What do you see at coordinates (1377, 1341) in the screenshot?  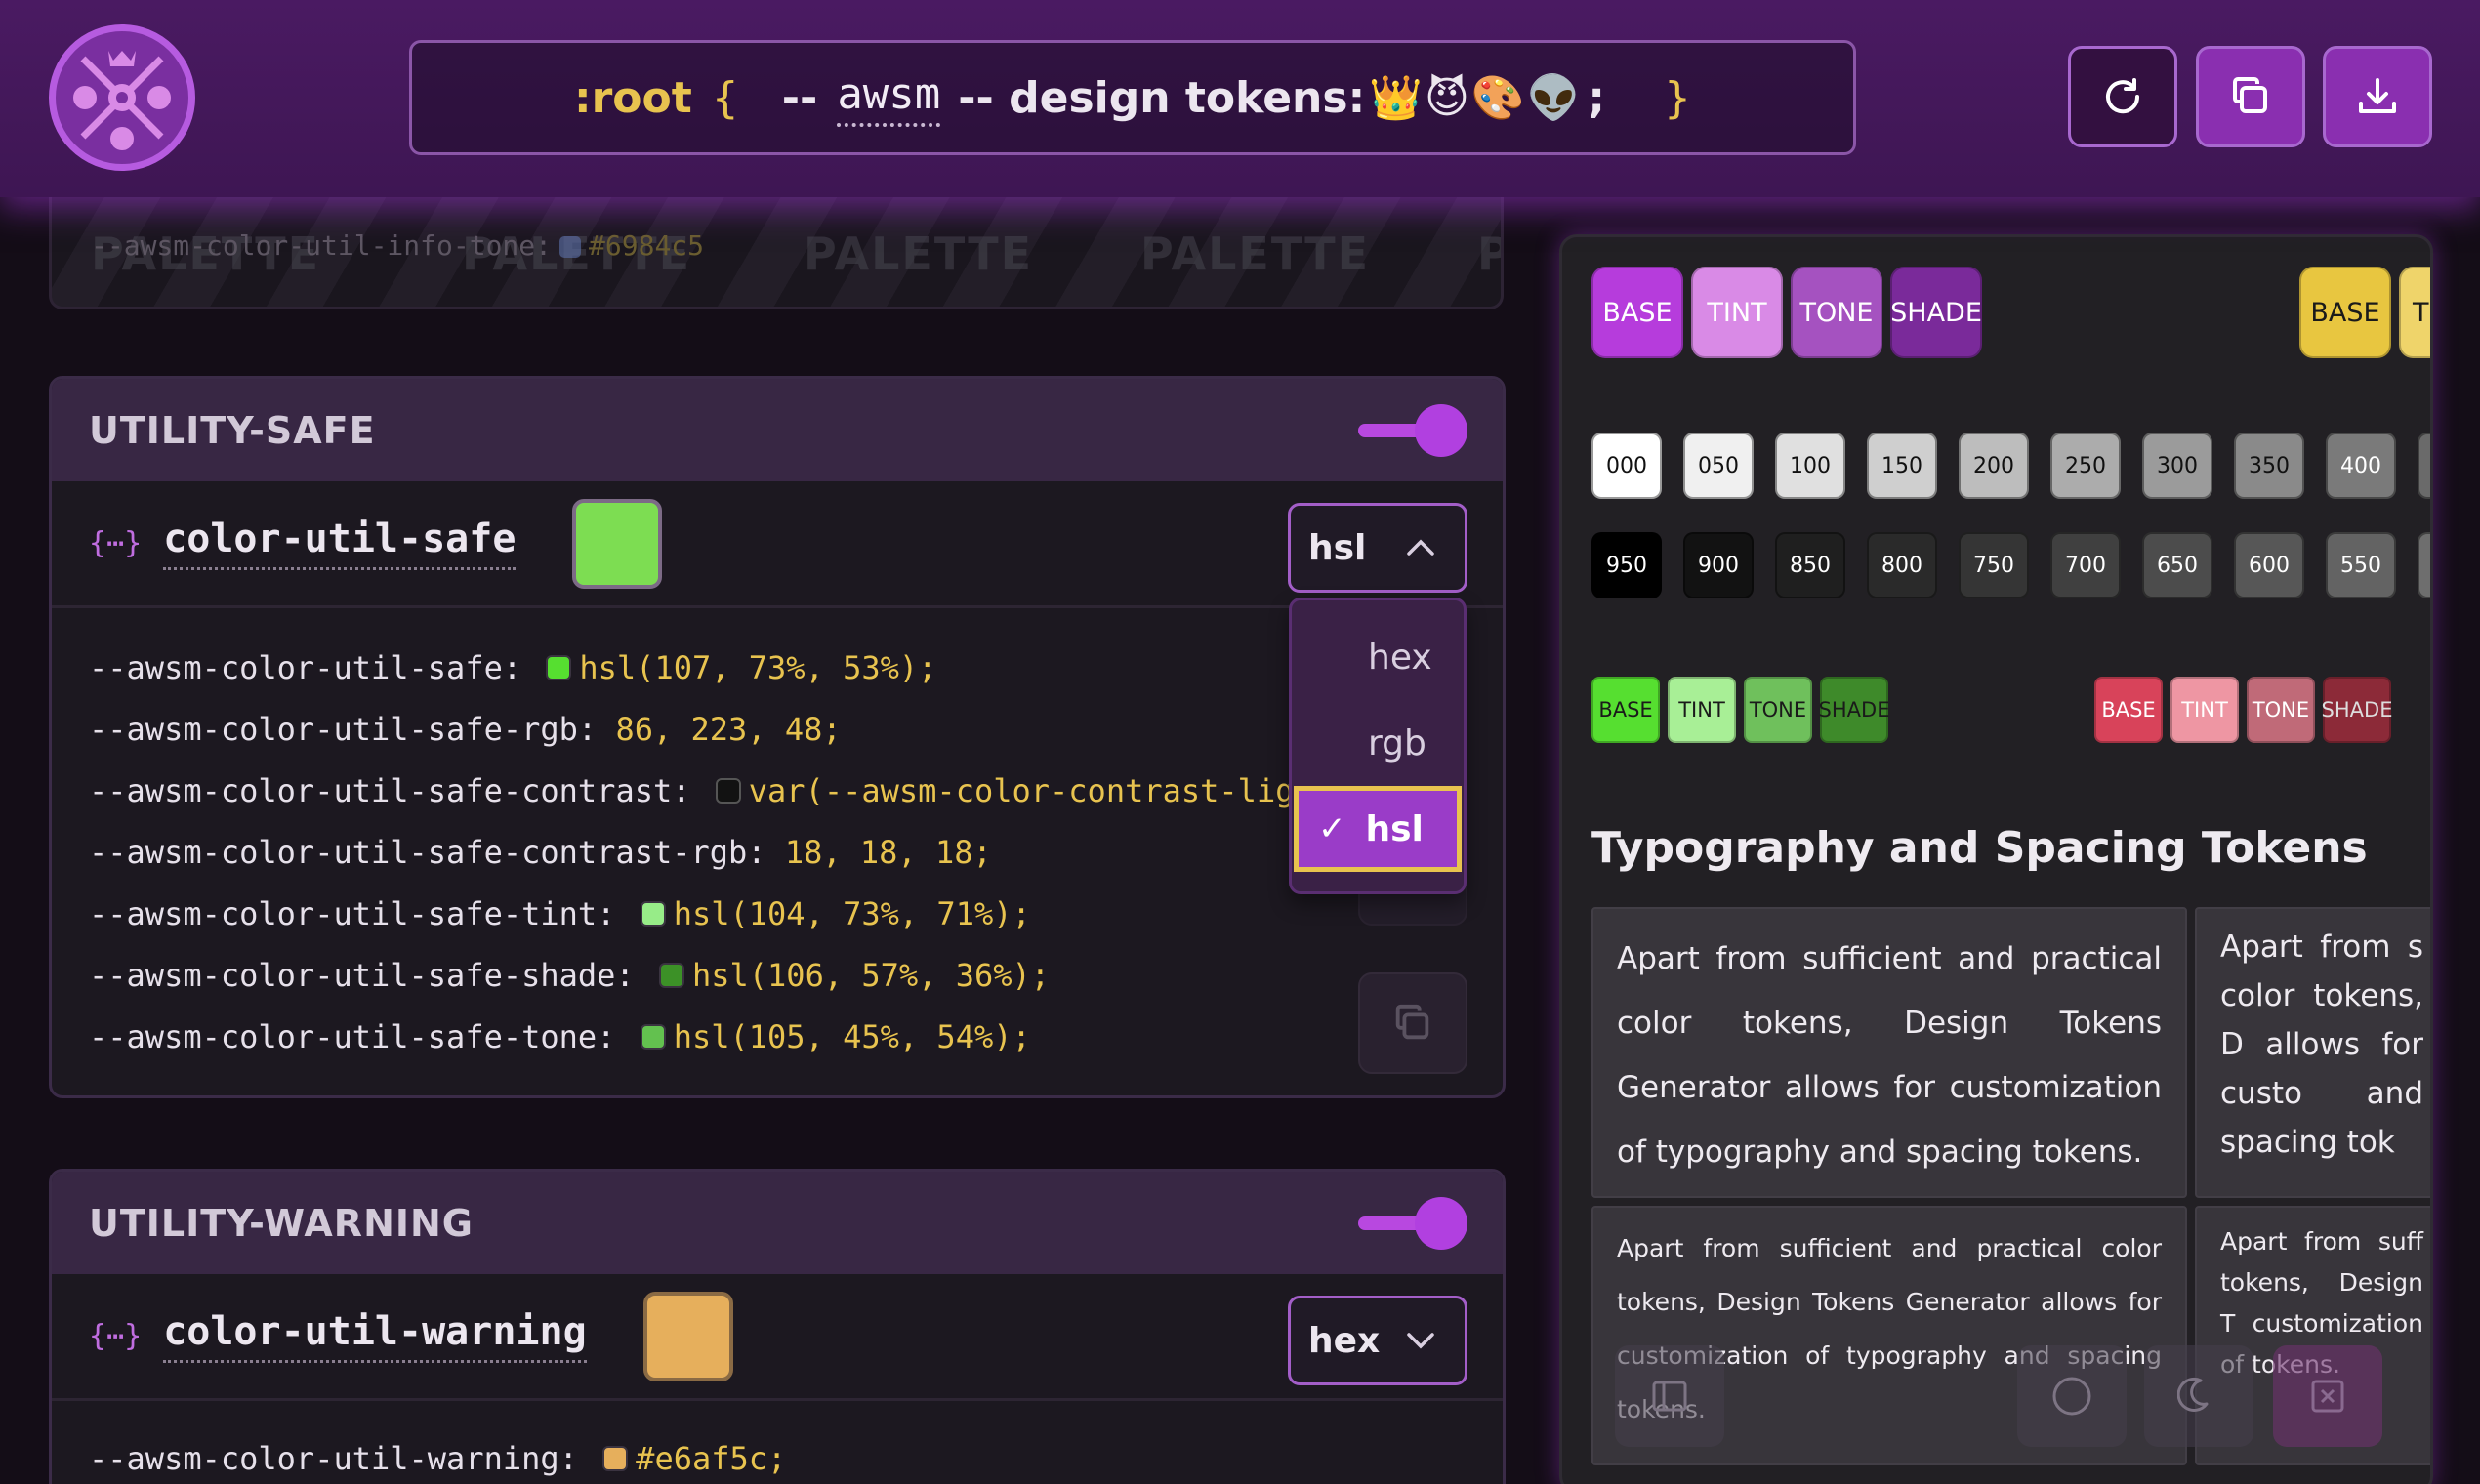 I see `format-select: hex` at bounding box center [1377, 1341].